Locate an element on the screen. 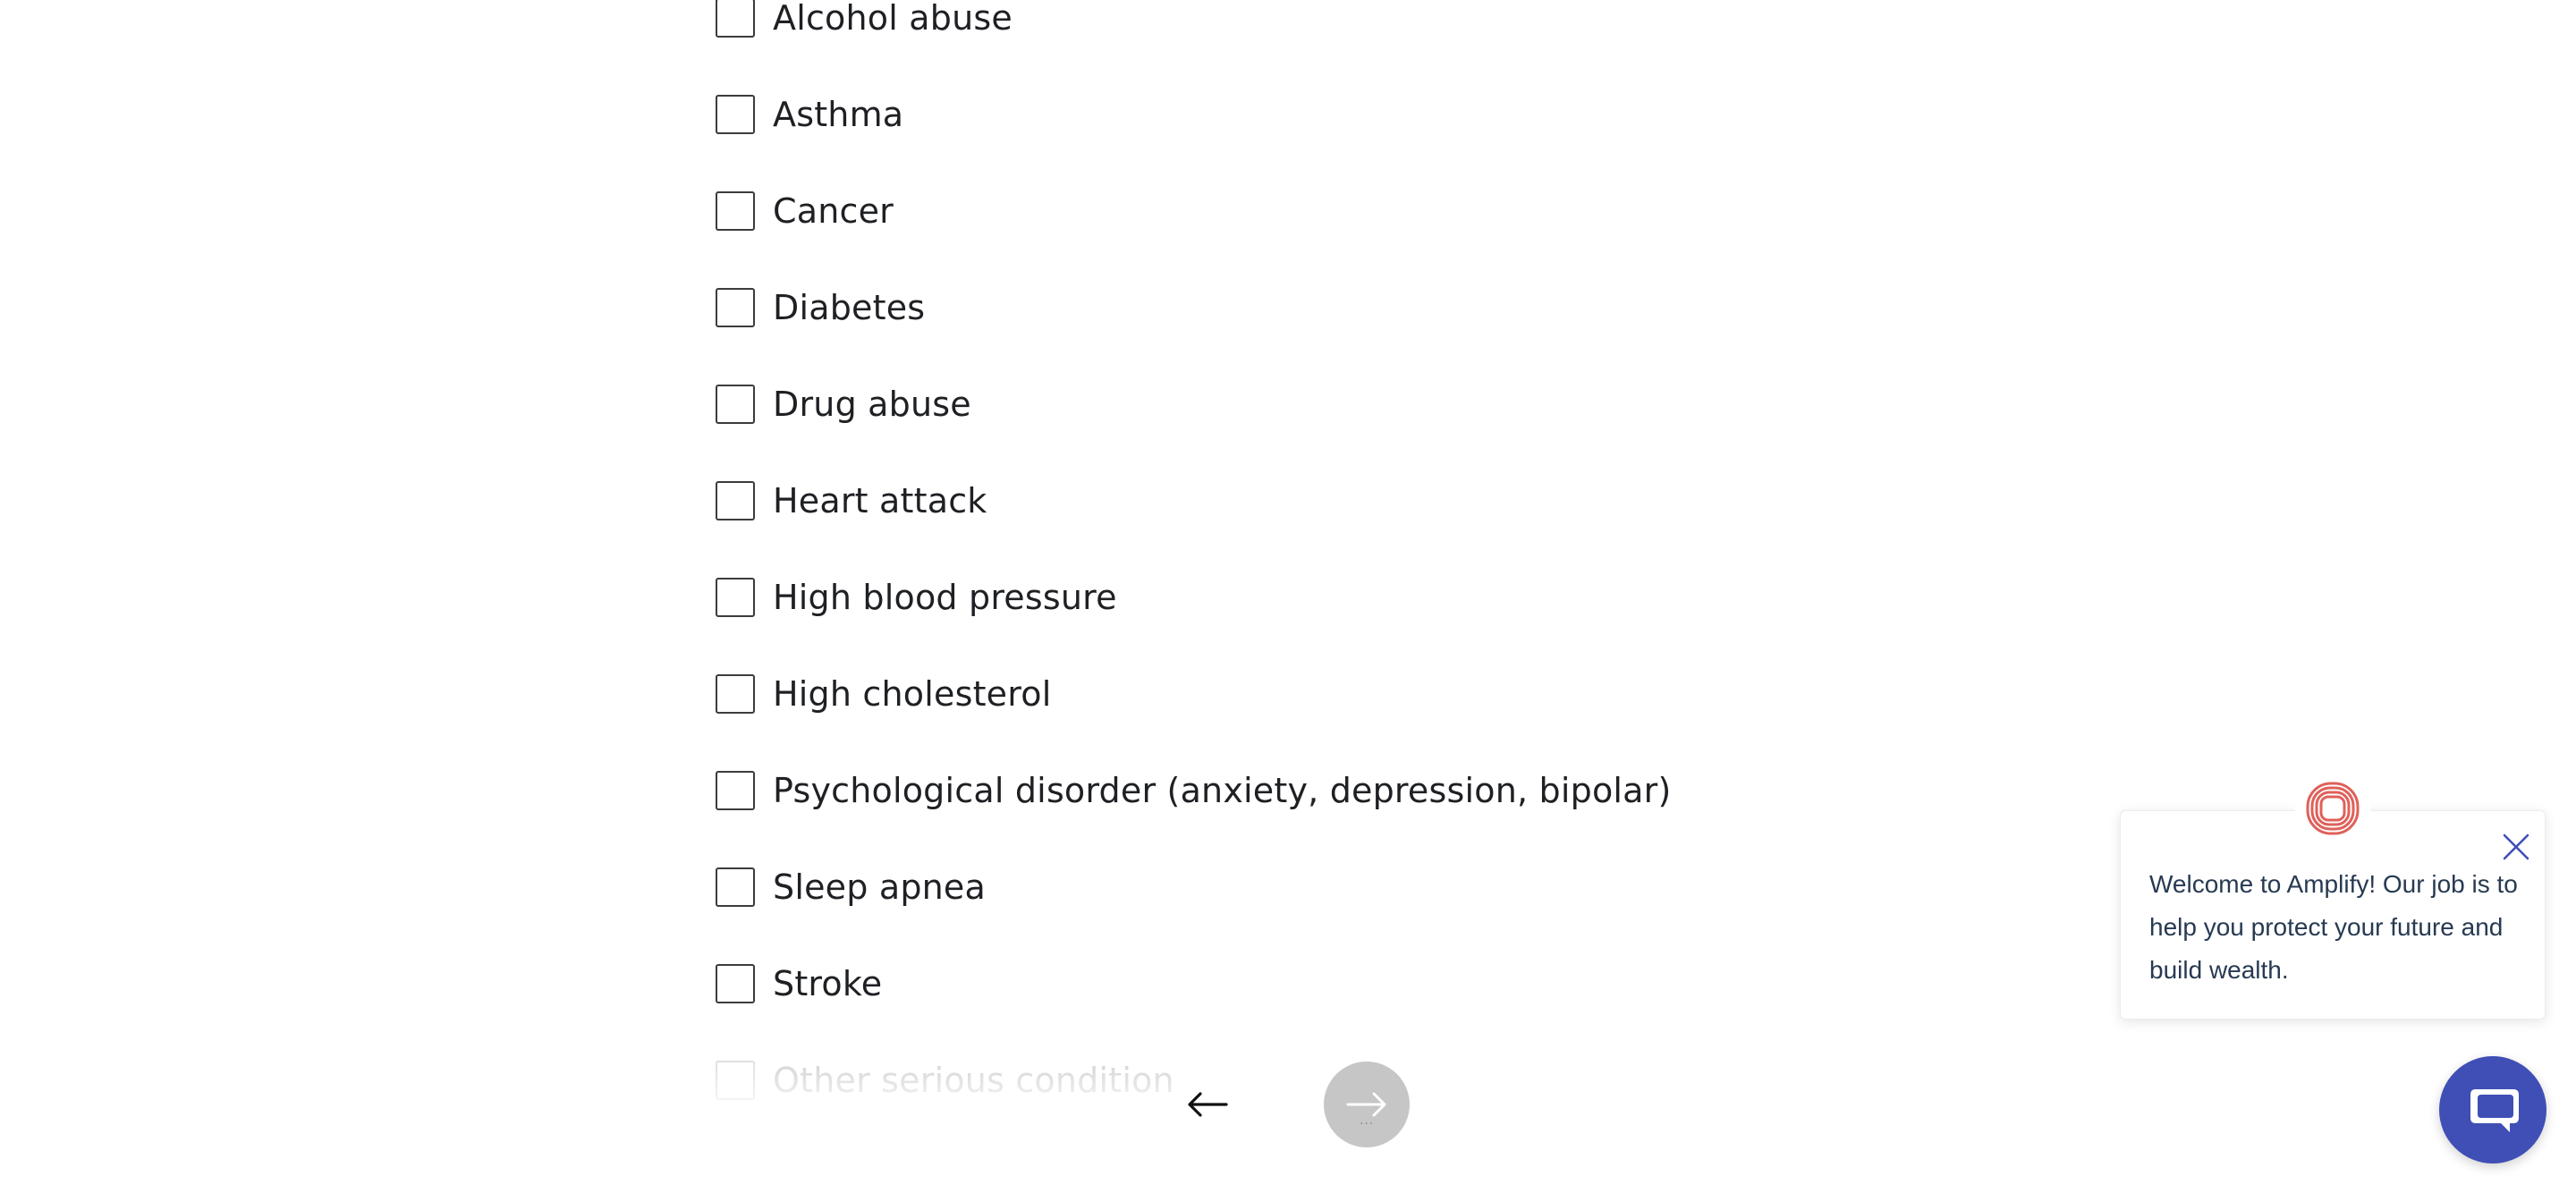  condition-label: Sleep apnea is located at coordinates (879, 887).